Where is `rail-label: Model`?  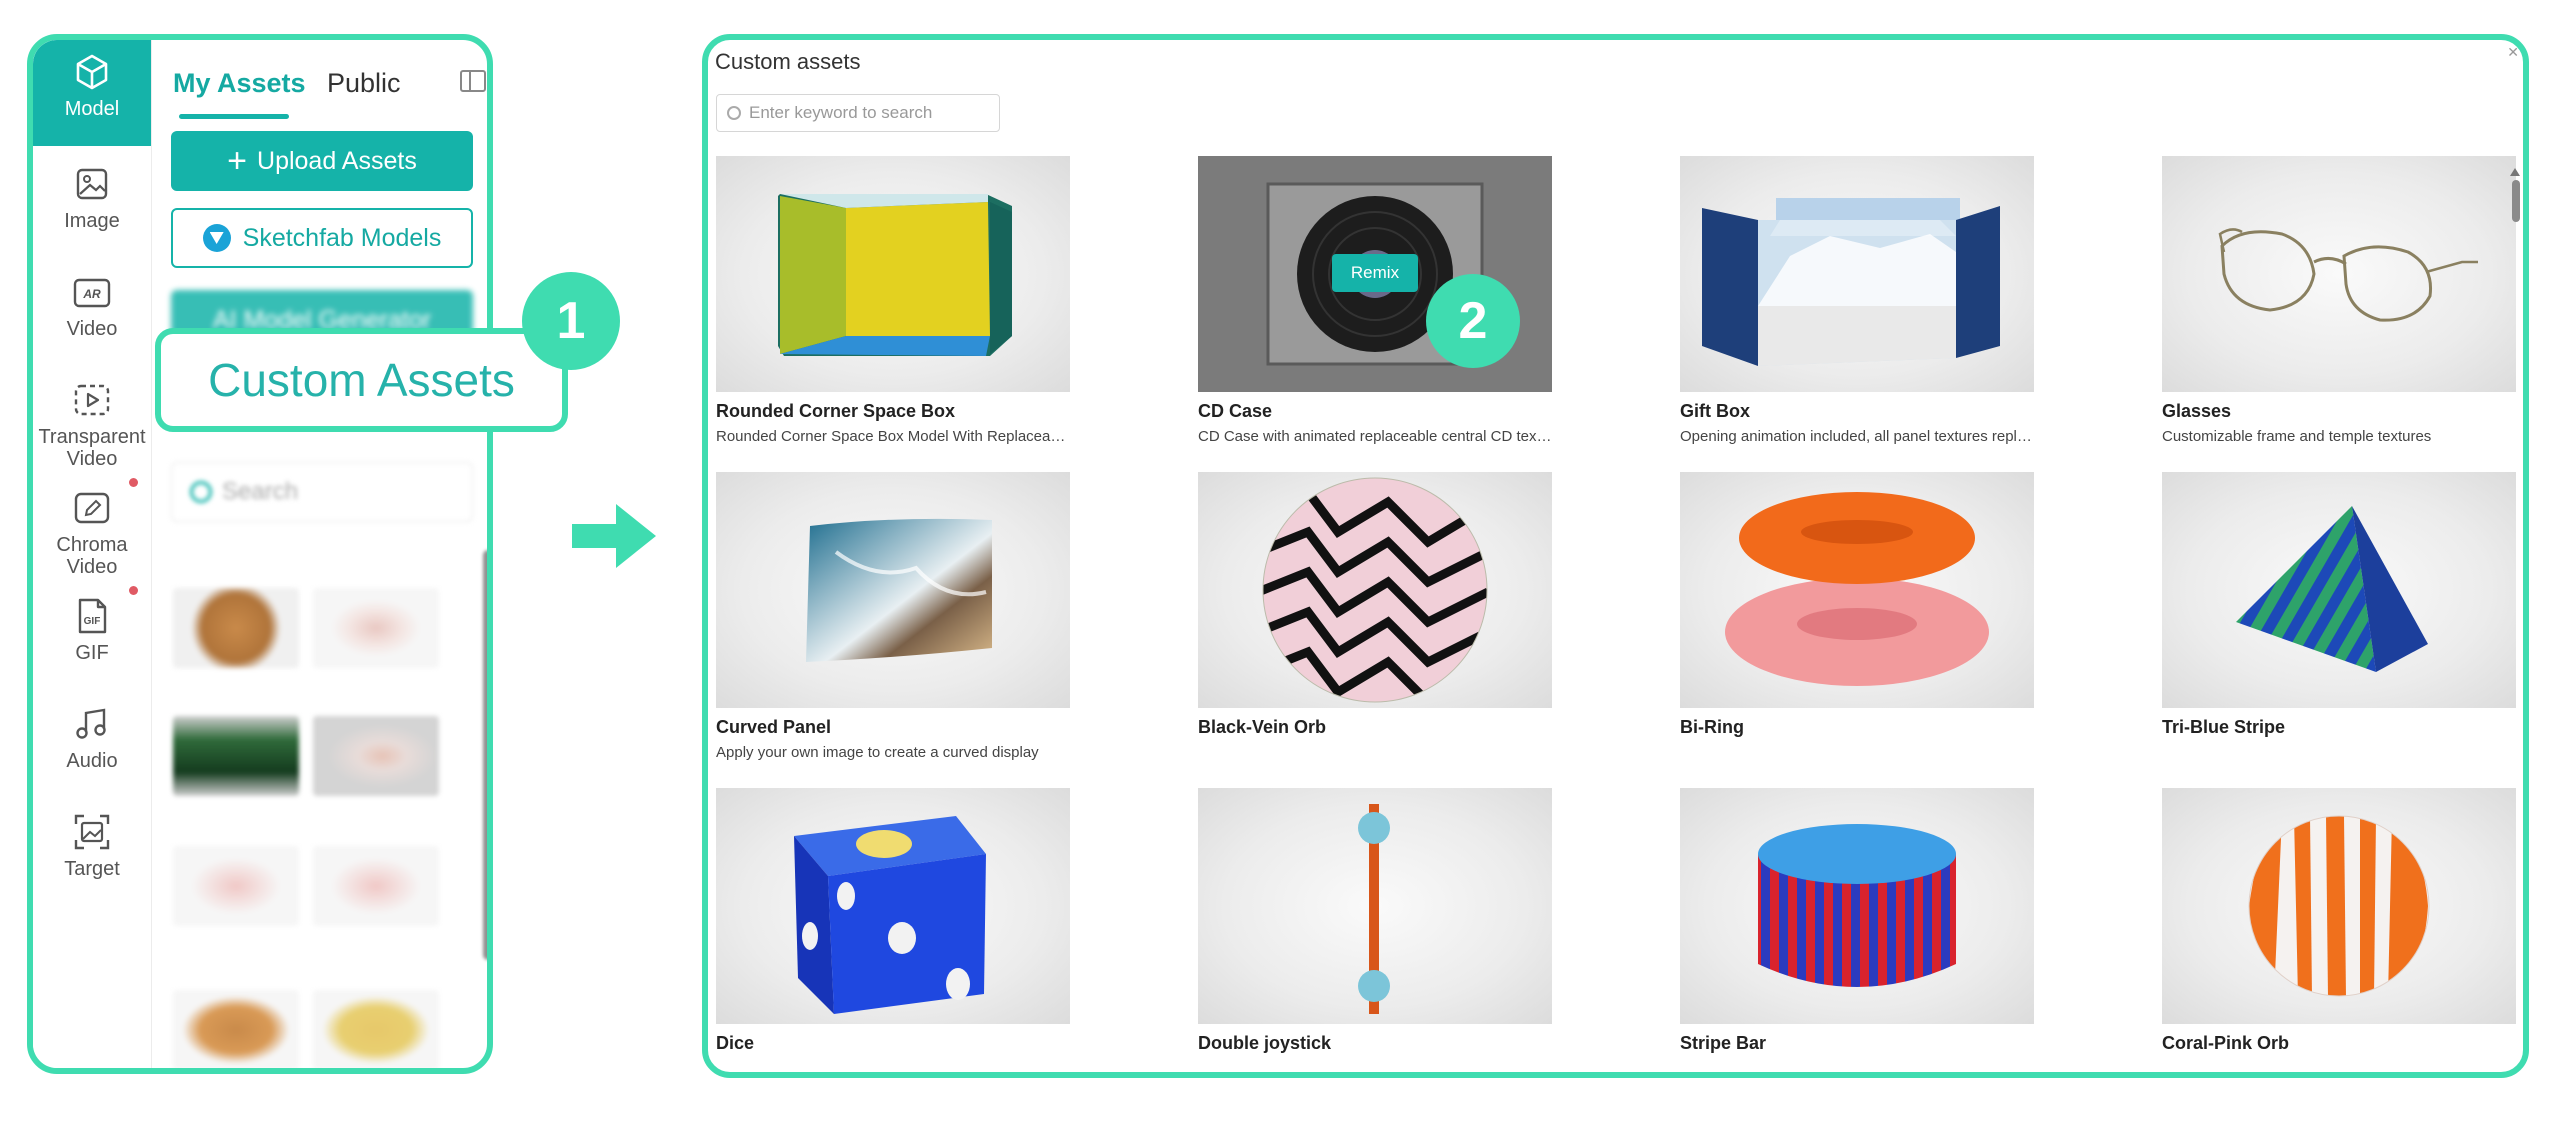 rail-label: Model is located at coordinates (92, 109).